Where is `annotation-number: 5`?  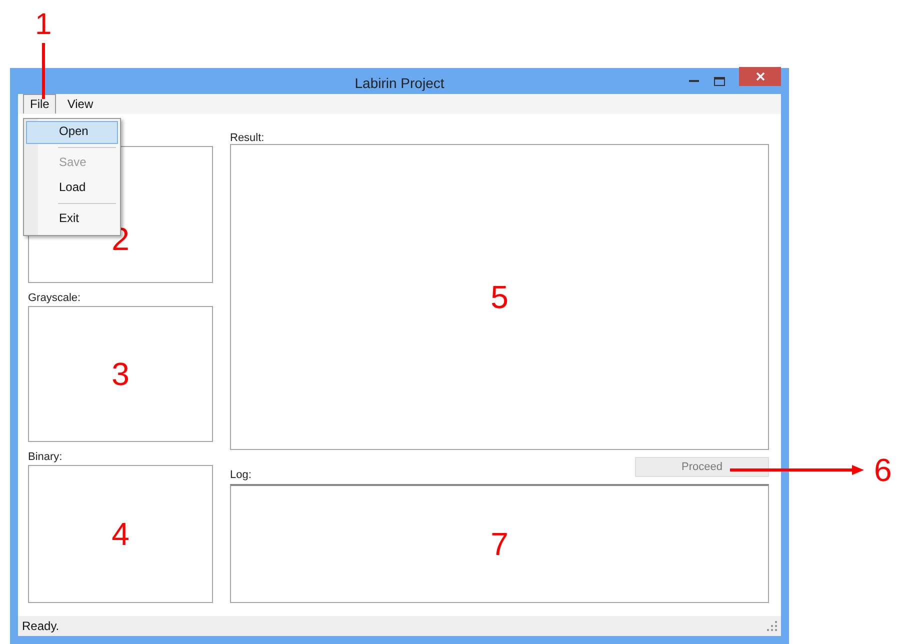 annotation-number: 5 is located at coordinates (499, 297).